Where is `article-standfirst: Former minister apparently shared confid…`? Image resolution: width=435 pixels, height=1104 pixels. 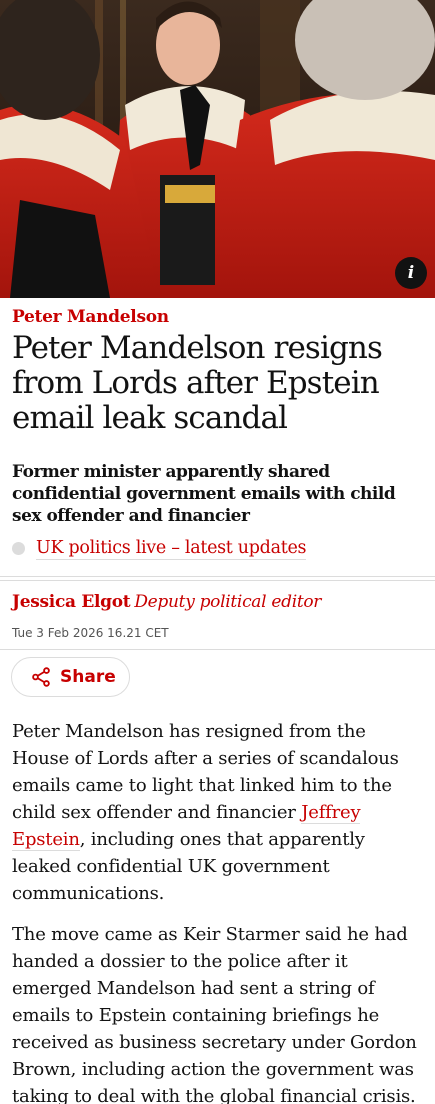 article-standfirst: Former minister apparently shared confid… is located at coordinates (204, 494).